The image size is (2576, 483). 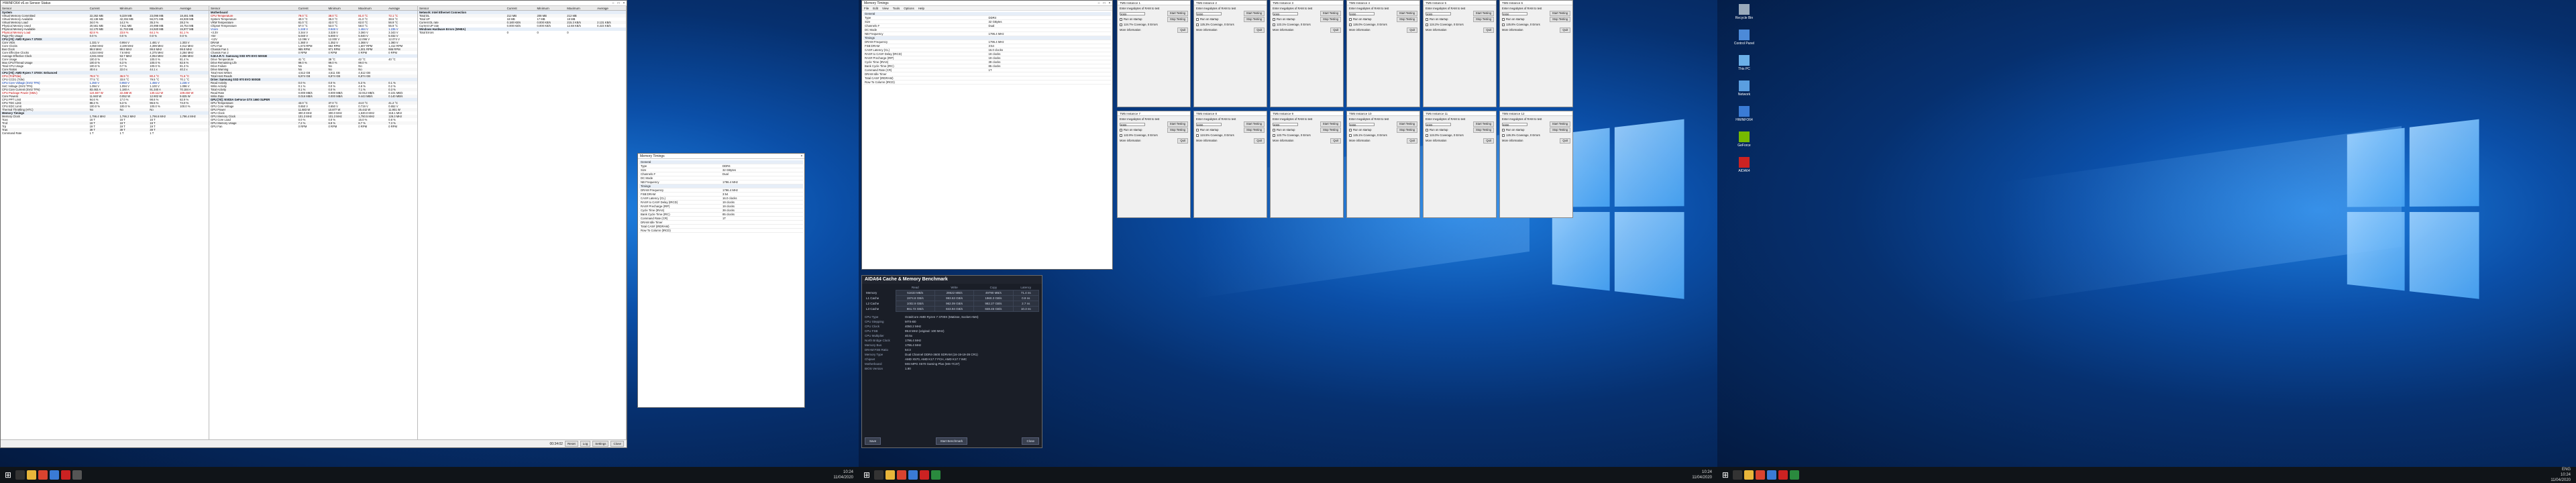 I want to click on stress-instance-title: TM5 Instance 12, so click(x=1536, y=113).